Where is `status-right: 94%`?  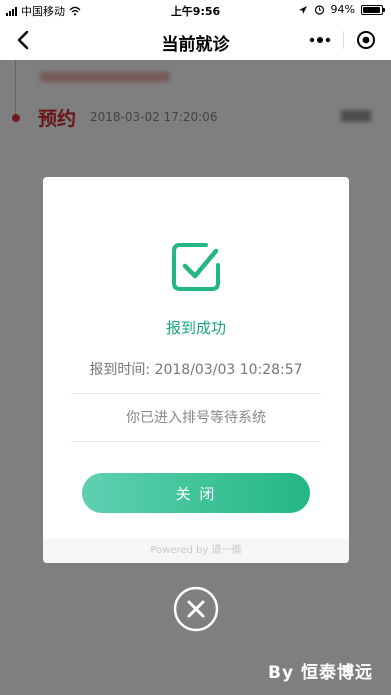
status-right: 94% is located at coordinates (341, 9).